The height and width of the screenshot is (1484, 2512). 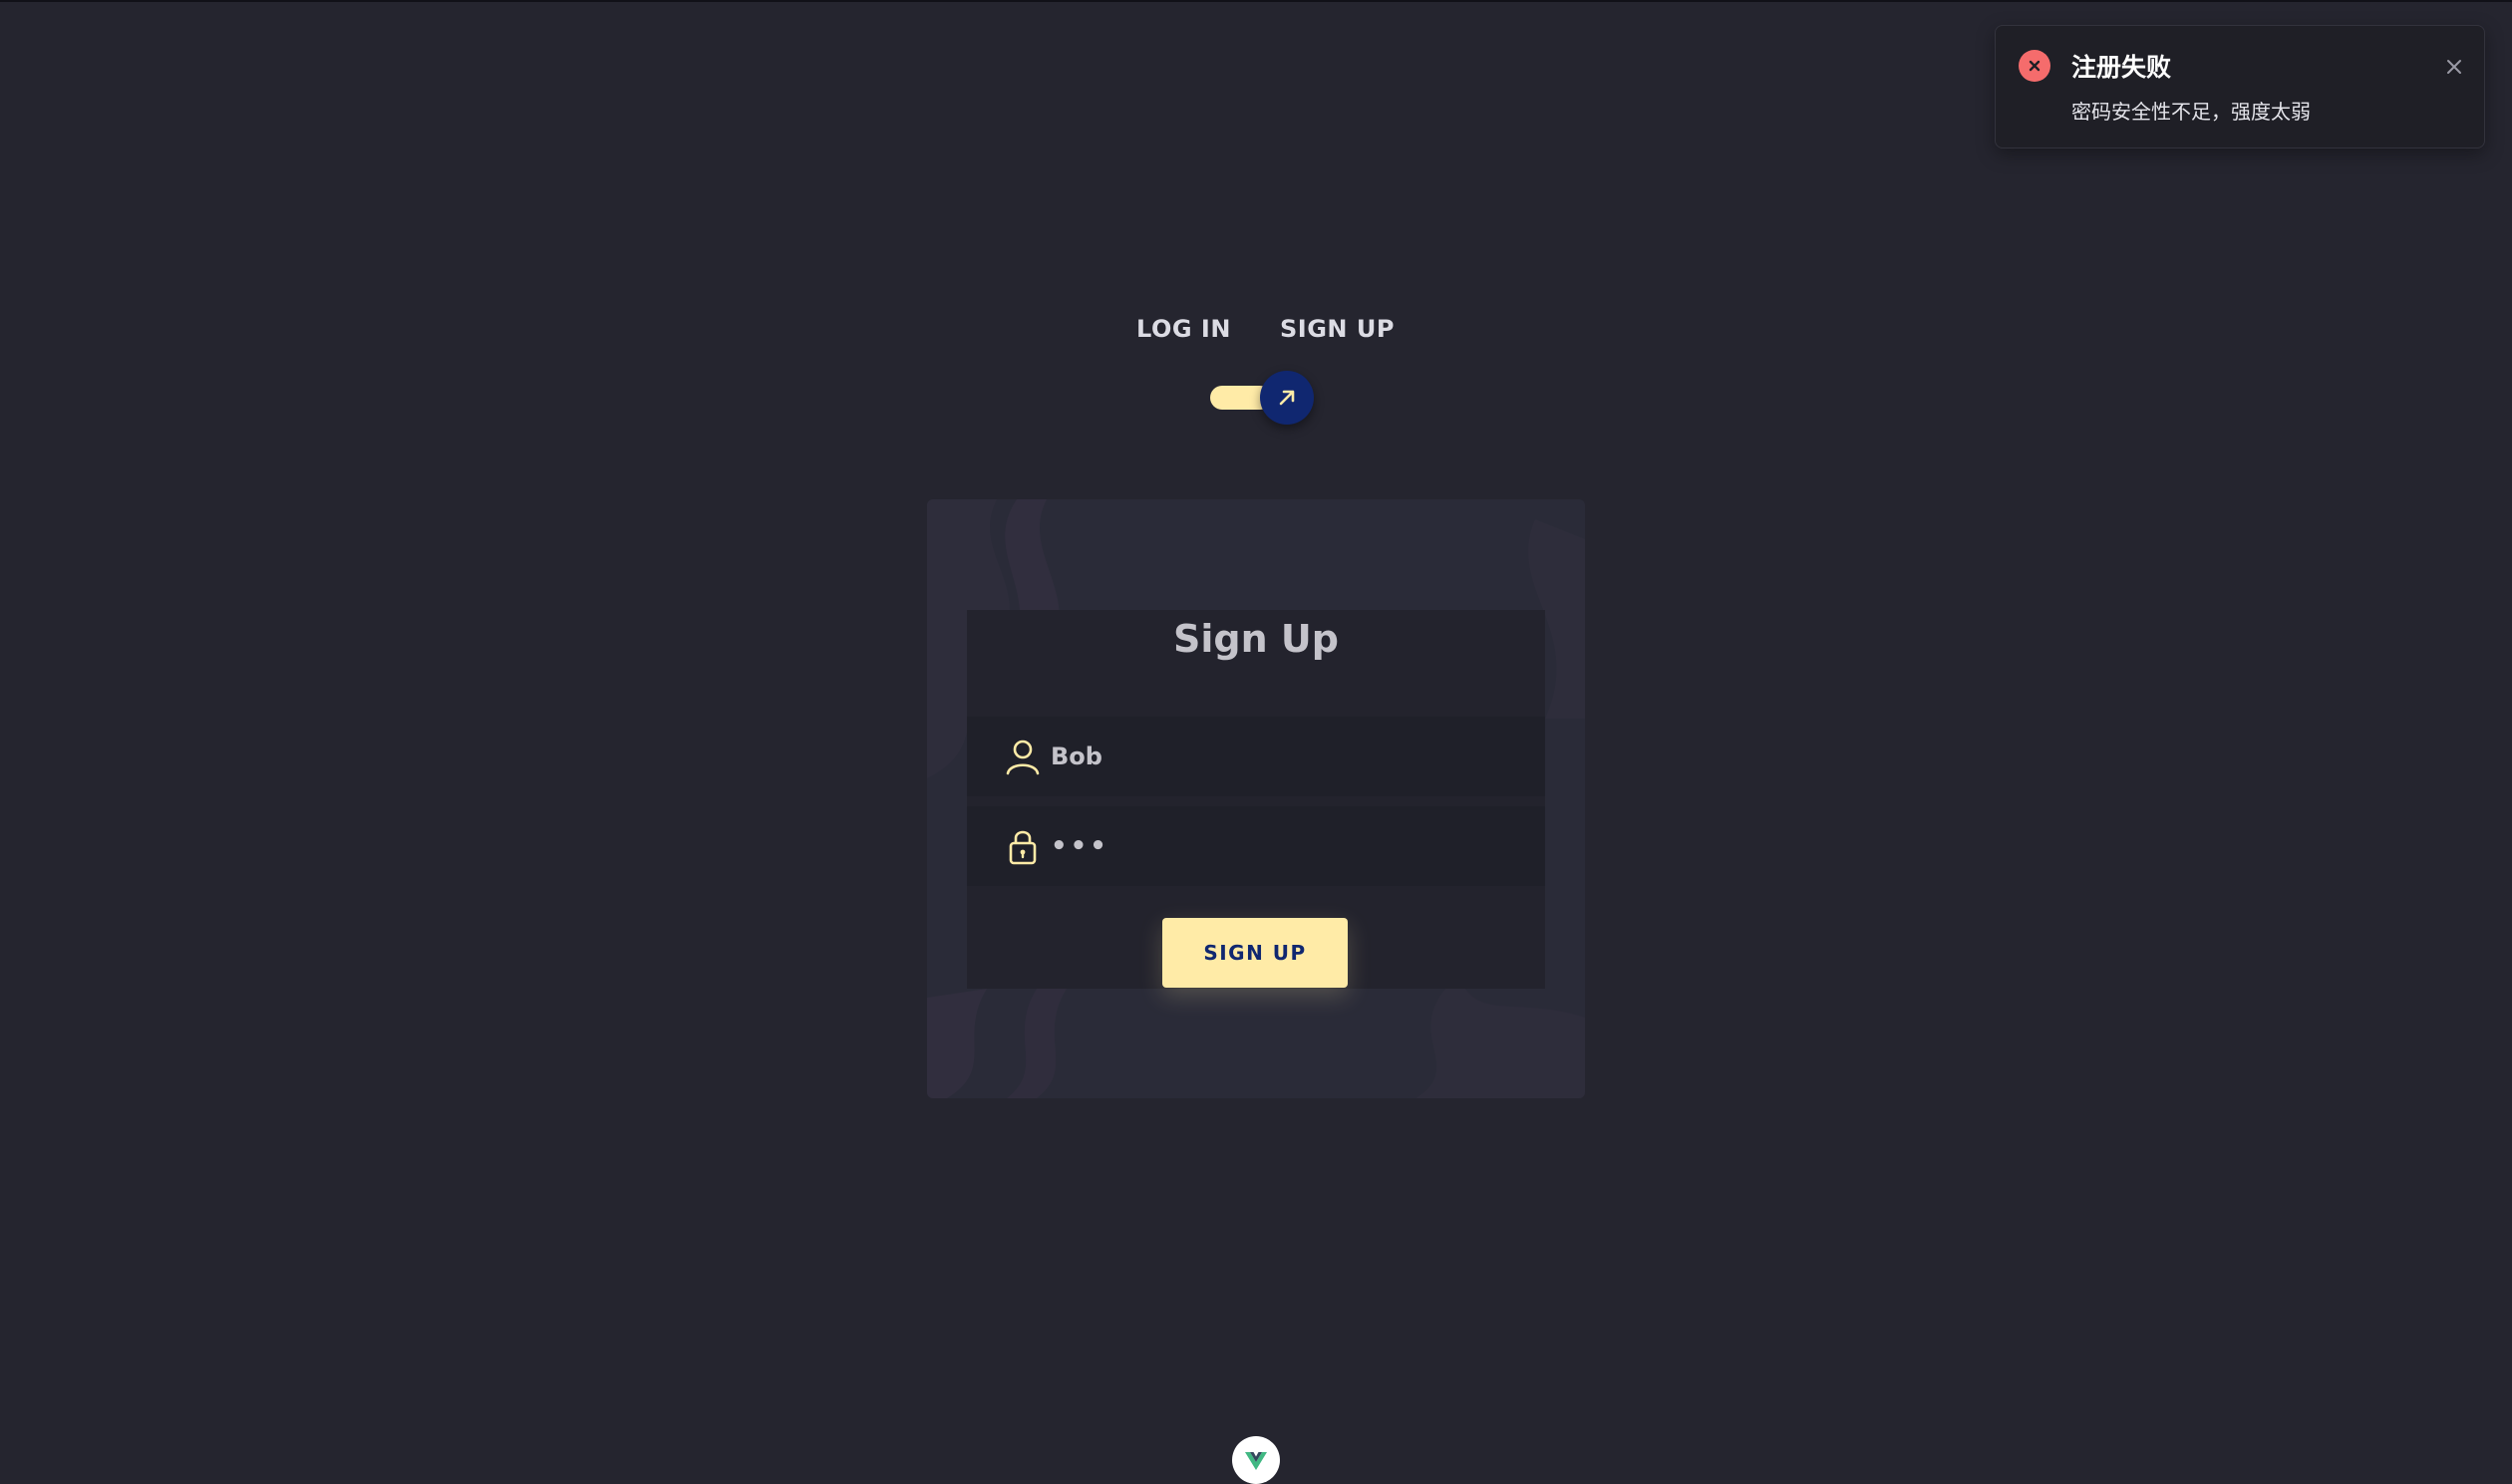 What do you see at coordinates (1256, 335) in the screenshot?
I see `auth-tabs: LOG IN SIGN UP` at bounding box center [1256, 335].